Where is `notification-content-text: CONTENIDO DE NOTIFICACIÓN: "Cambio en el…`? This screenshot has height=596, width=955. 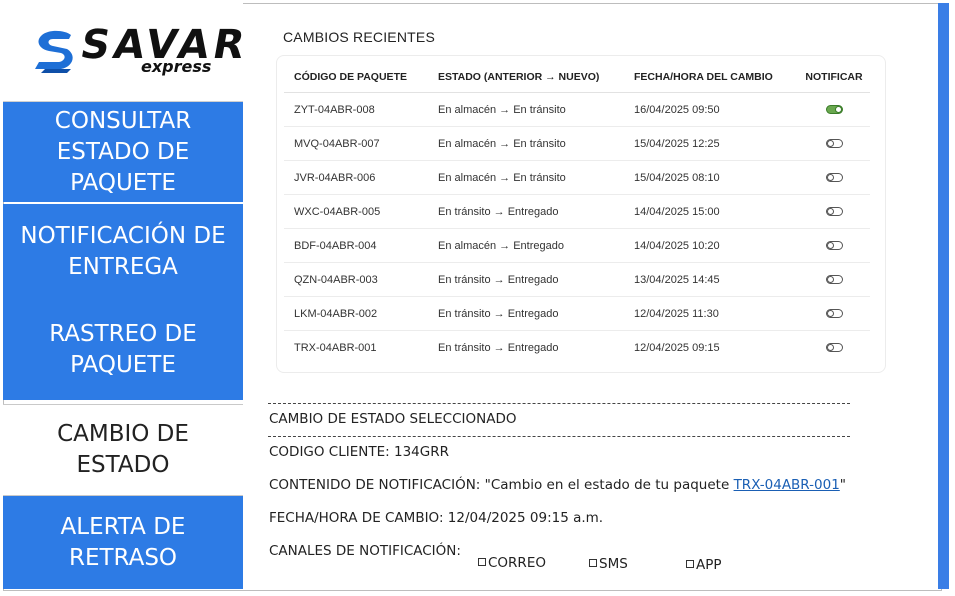 notification-content-text: CONTENIDO DE NOTIFICACIÓN: "Cambio en el… is located at coordinates (501, 485).